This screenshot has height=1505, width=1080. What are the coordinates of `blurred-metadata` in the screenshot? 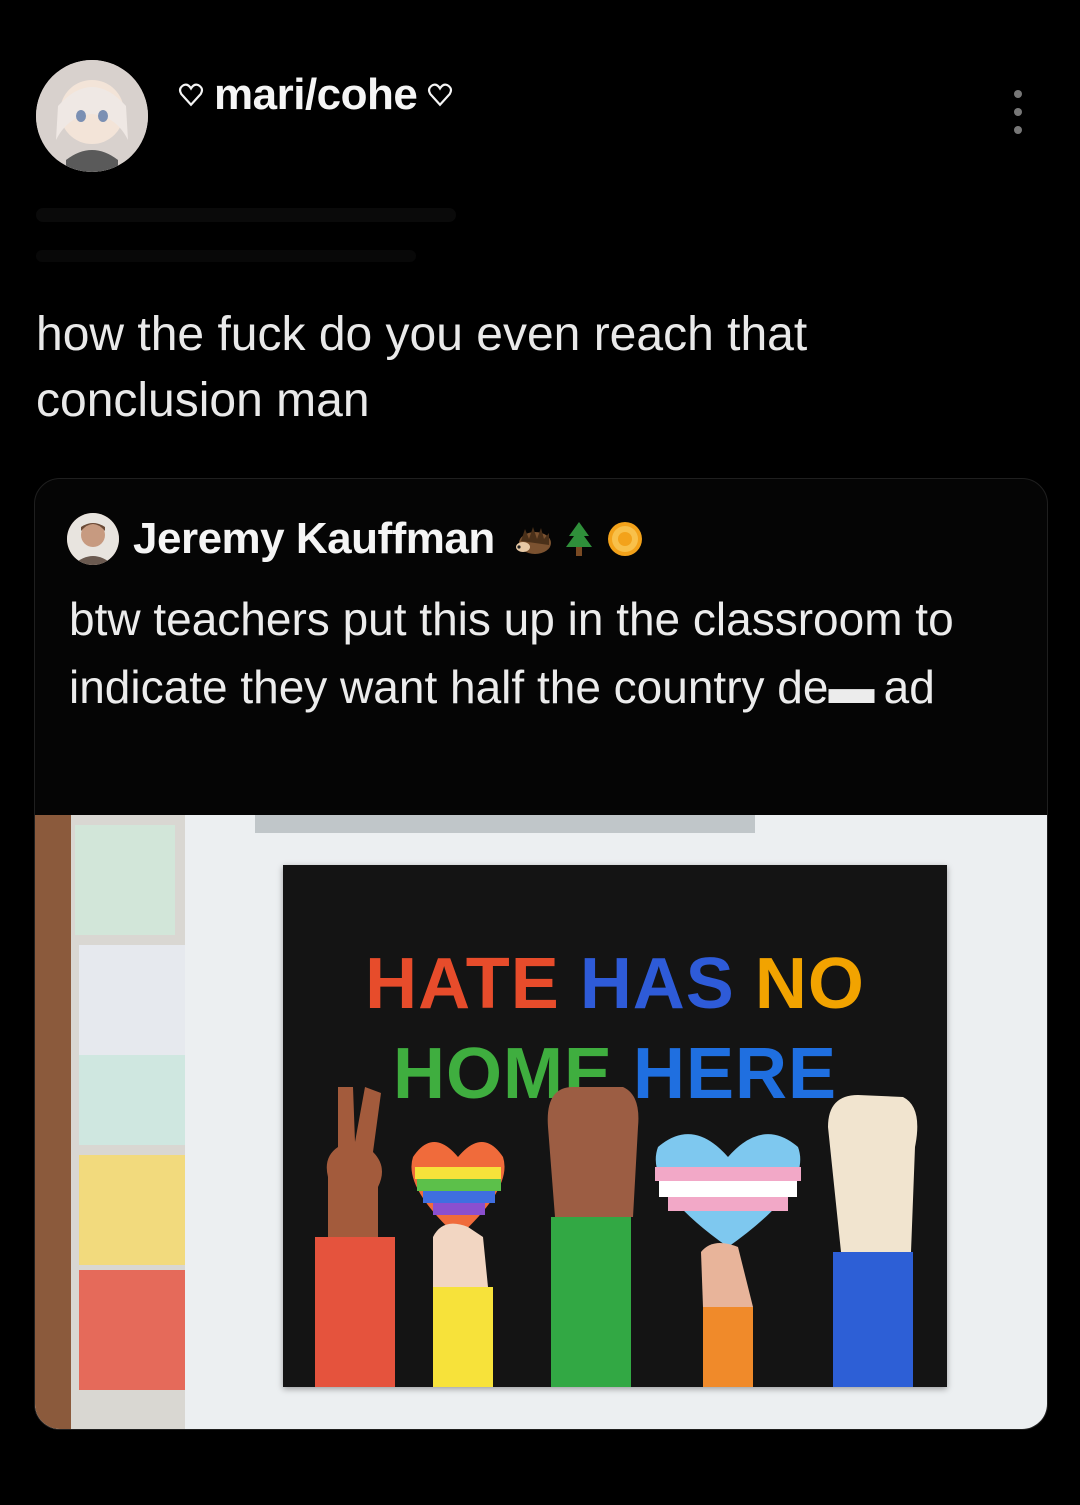 It's located at (226, 256).